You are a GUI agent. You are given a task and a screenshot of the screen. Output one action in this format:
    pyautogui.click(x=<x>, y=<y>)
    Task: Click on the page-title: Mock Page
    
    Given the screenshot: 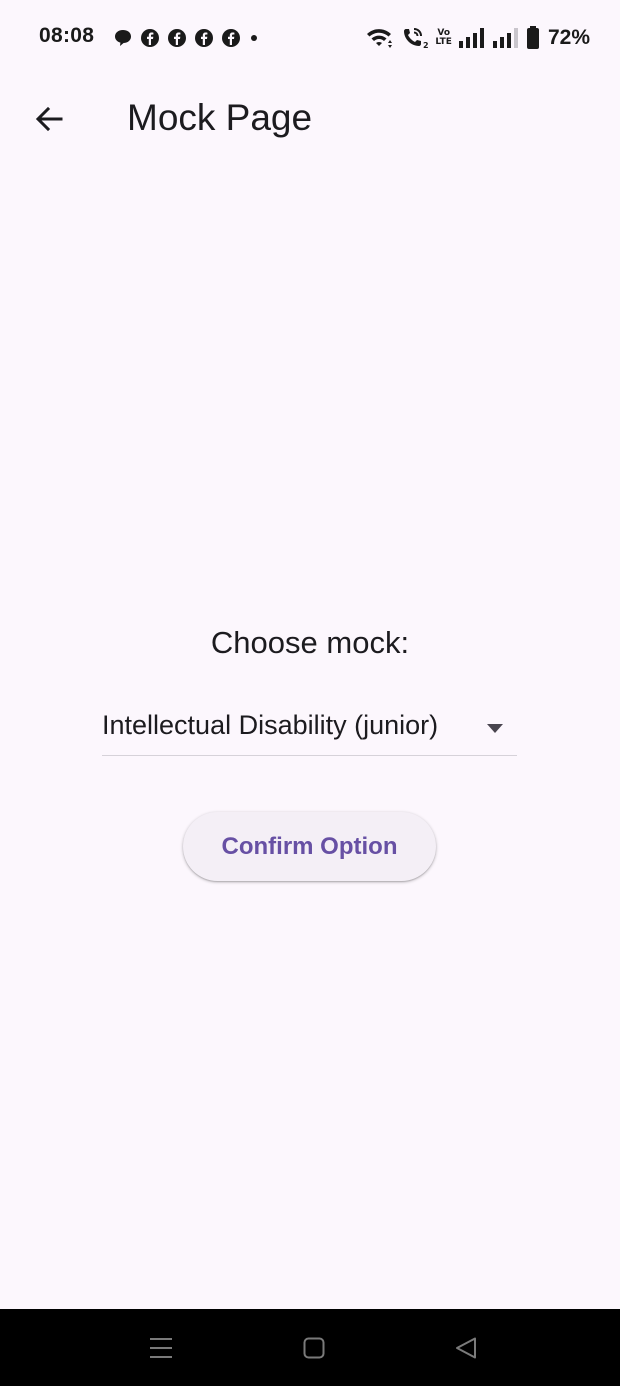 What is the action you would take?
    pyautogui.click(x=220, y=117)
    